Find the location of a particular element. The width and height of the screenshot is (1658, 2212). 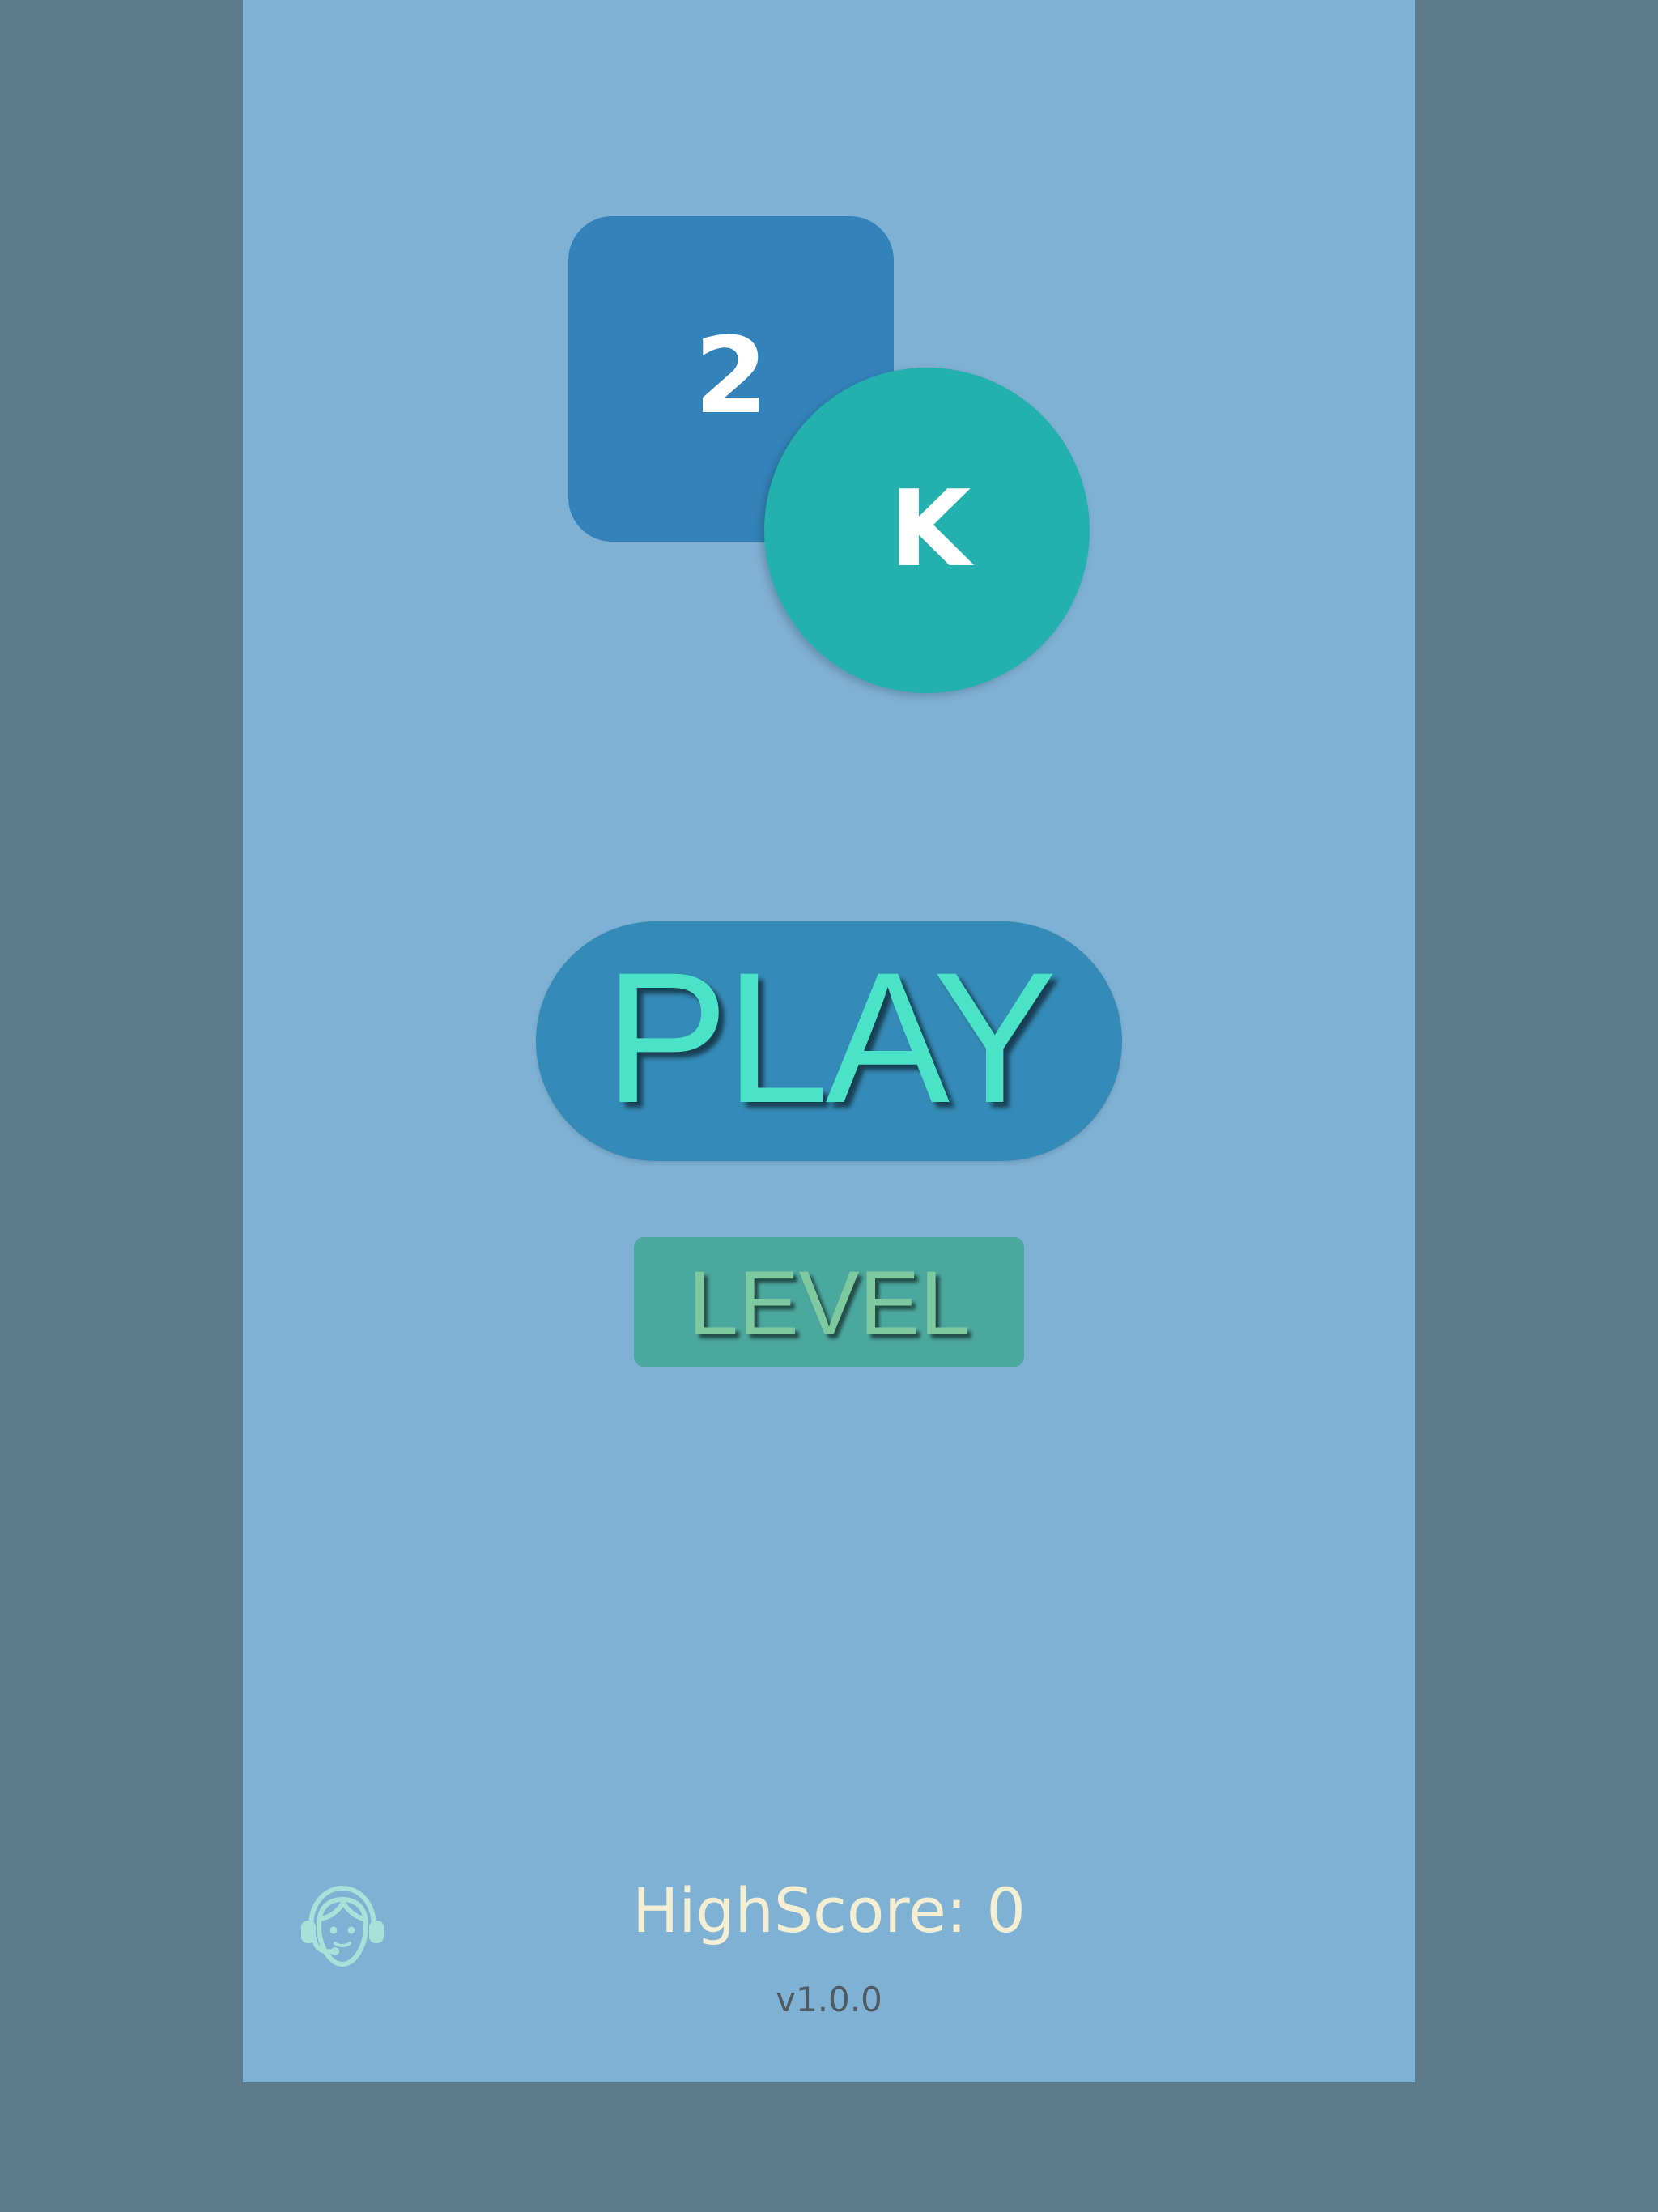

level-button: LEVEL is located at coordinates (829, 1302).